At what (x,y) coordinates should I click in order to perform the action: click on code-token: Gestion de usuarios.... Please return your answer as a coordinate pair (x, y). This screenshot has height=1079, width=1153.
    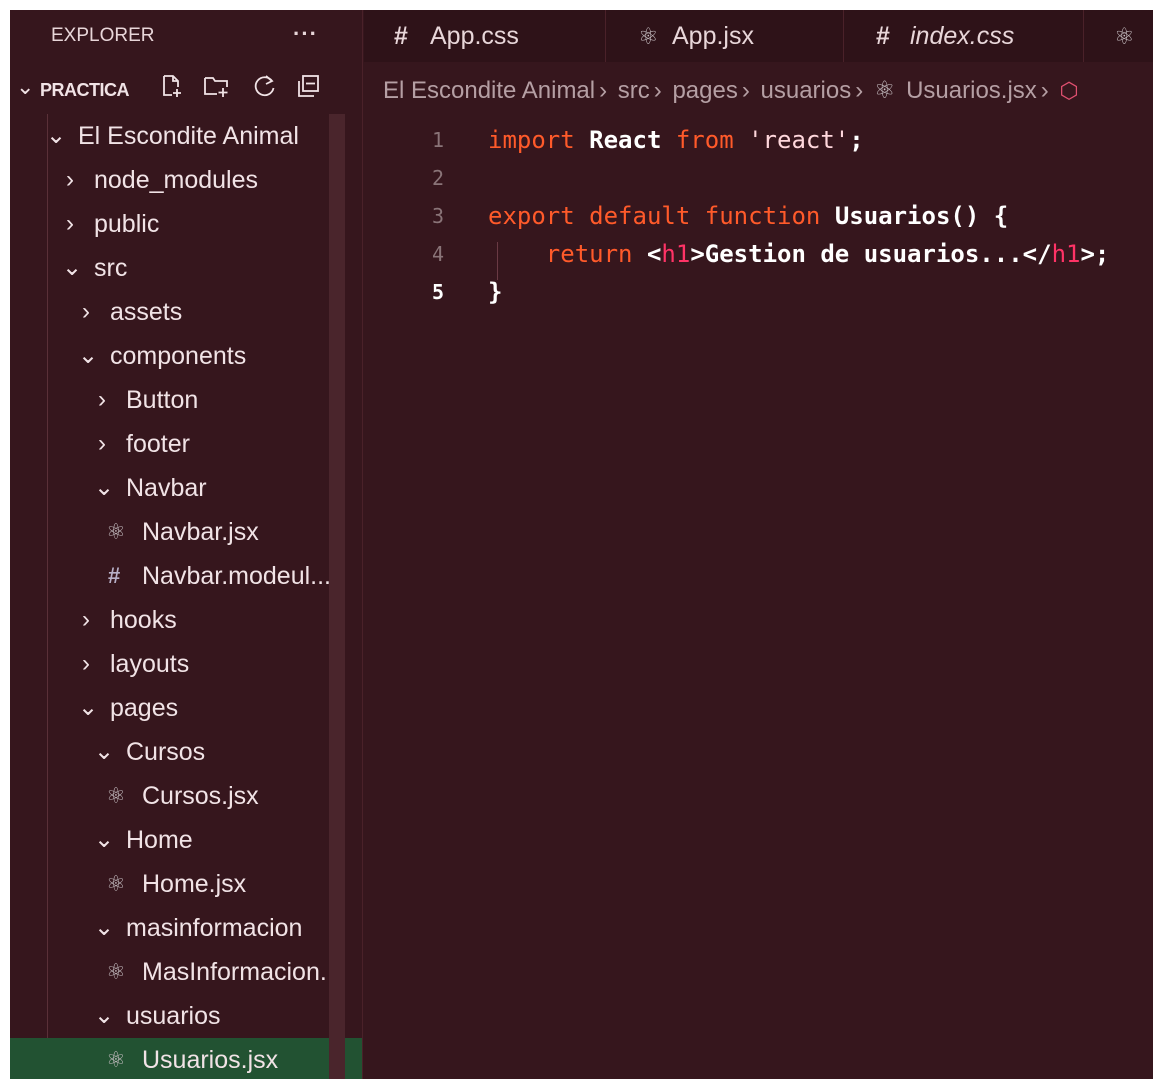
    Looking at the image, I should click on (863, 254).